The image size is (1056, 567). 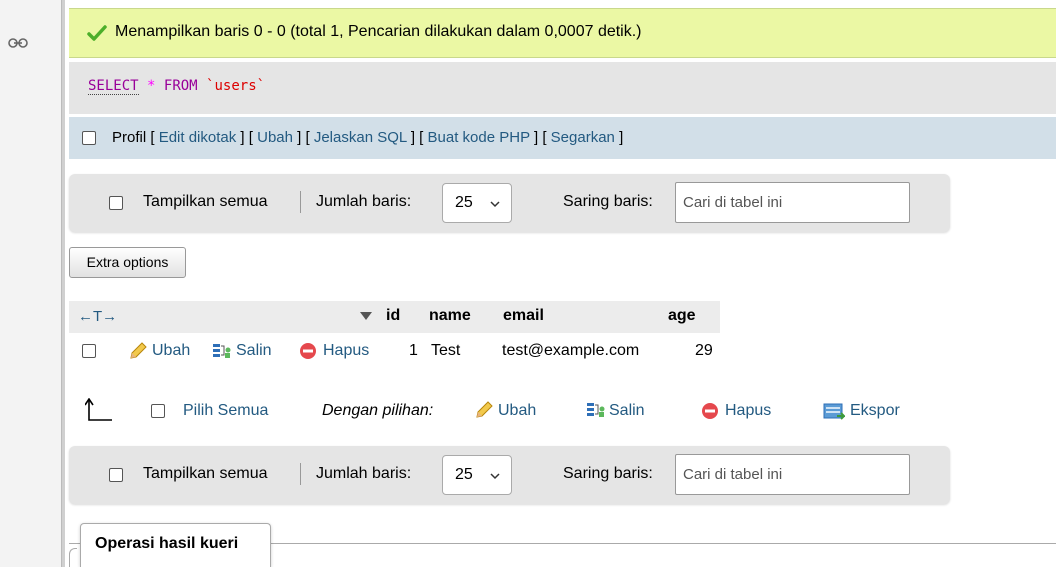 What do you see at coordinates (89, 138) in the screenshot?
I see `profile-checkbox` at bounding box center [89, 138].